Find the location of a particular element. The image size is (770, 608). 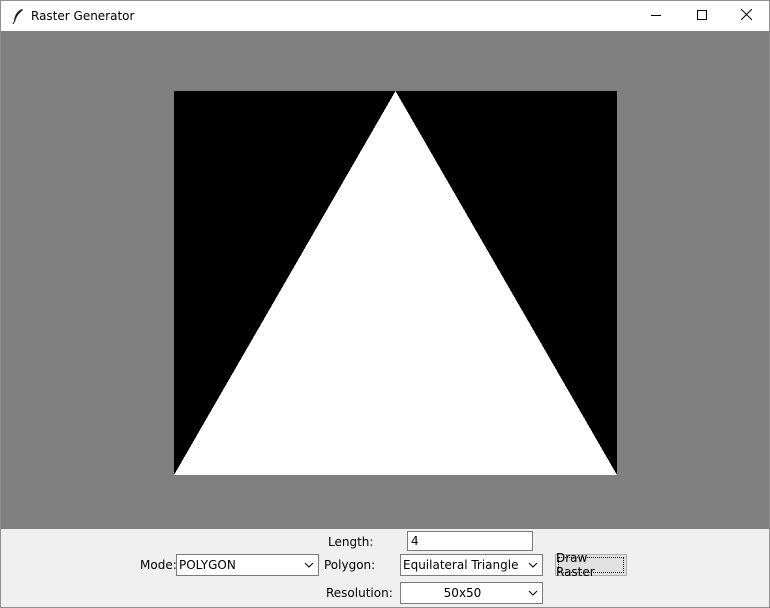

maximize-button is located at coordinates (702, 16).